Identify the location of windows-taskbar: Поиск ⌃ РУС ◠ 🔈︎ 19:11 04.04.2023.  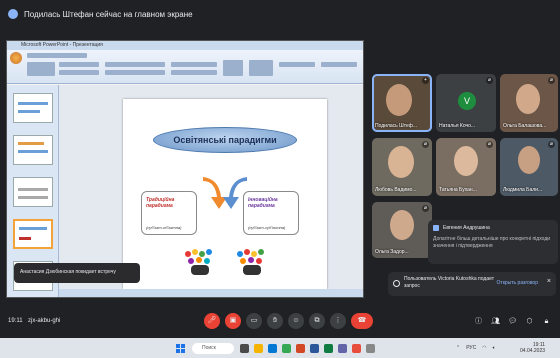
(280, 348).